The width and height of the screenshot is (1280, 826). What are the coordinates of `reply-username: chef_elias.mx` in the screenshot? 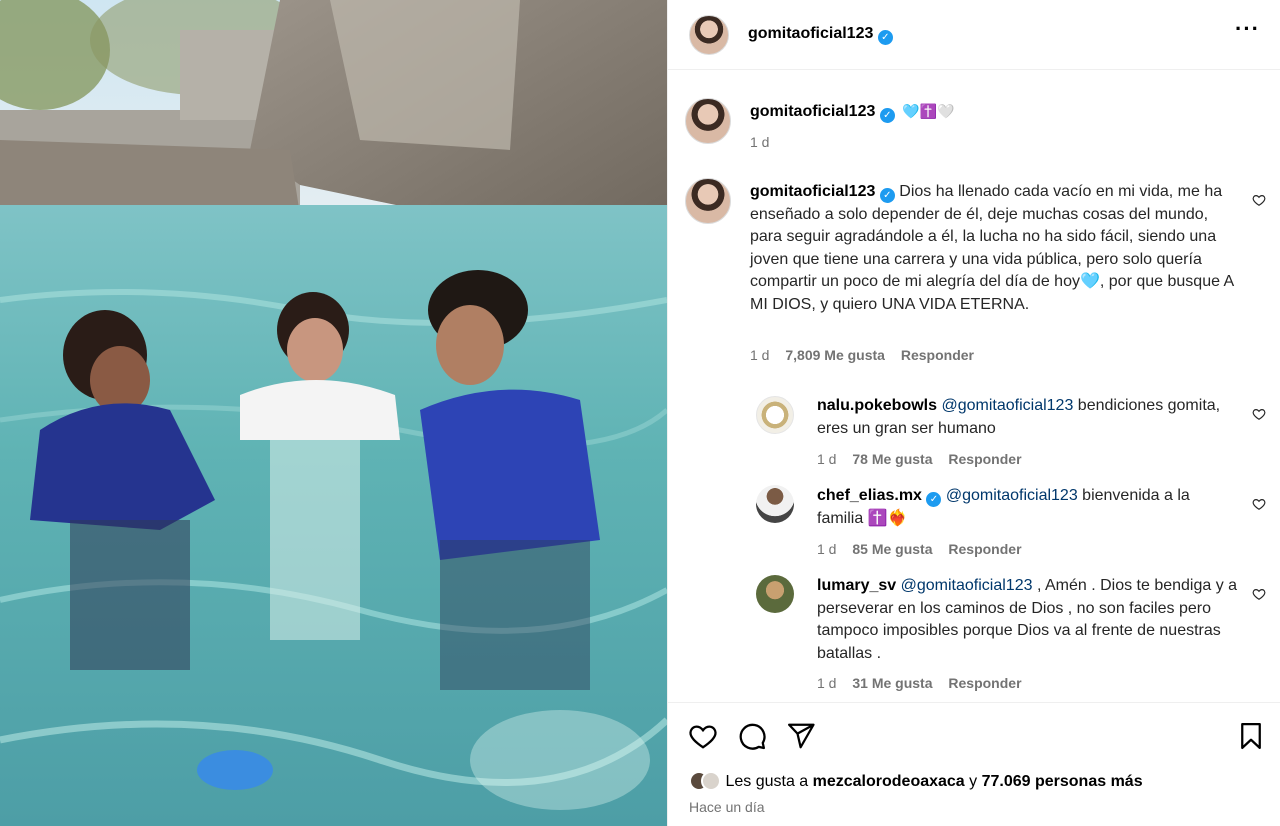 It's located at (869, 495).